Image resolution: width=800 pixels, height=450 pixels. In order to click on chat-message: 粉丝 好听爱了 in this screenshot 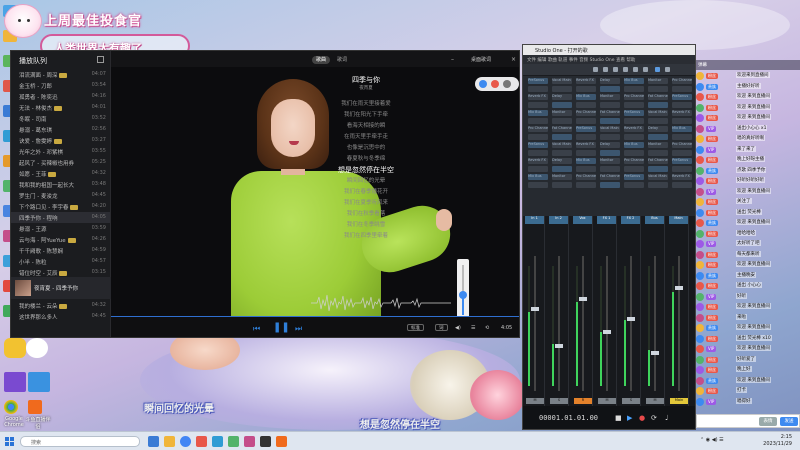, I will do `click(748, 360)`.